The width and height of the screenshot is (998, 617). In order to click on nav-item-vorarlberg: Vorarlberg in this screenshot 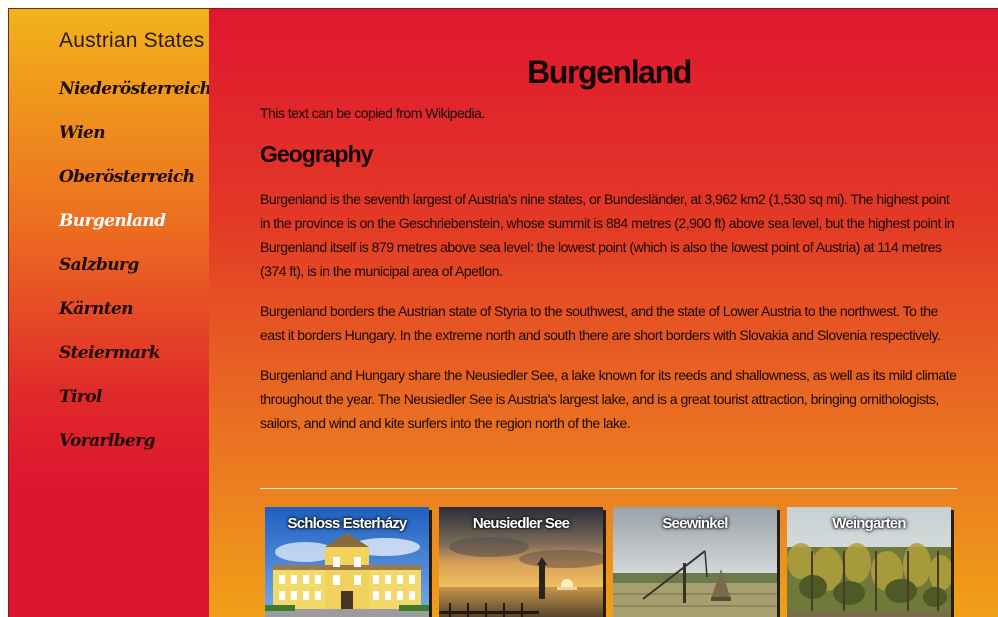, I will do `click(135, 449)`.